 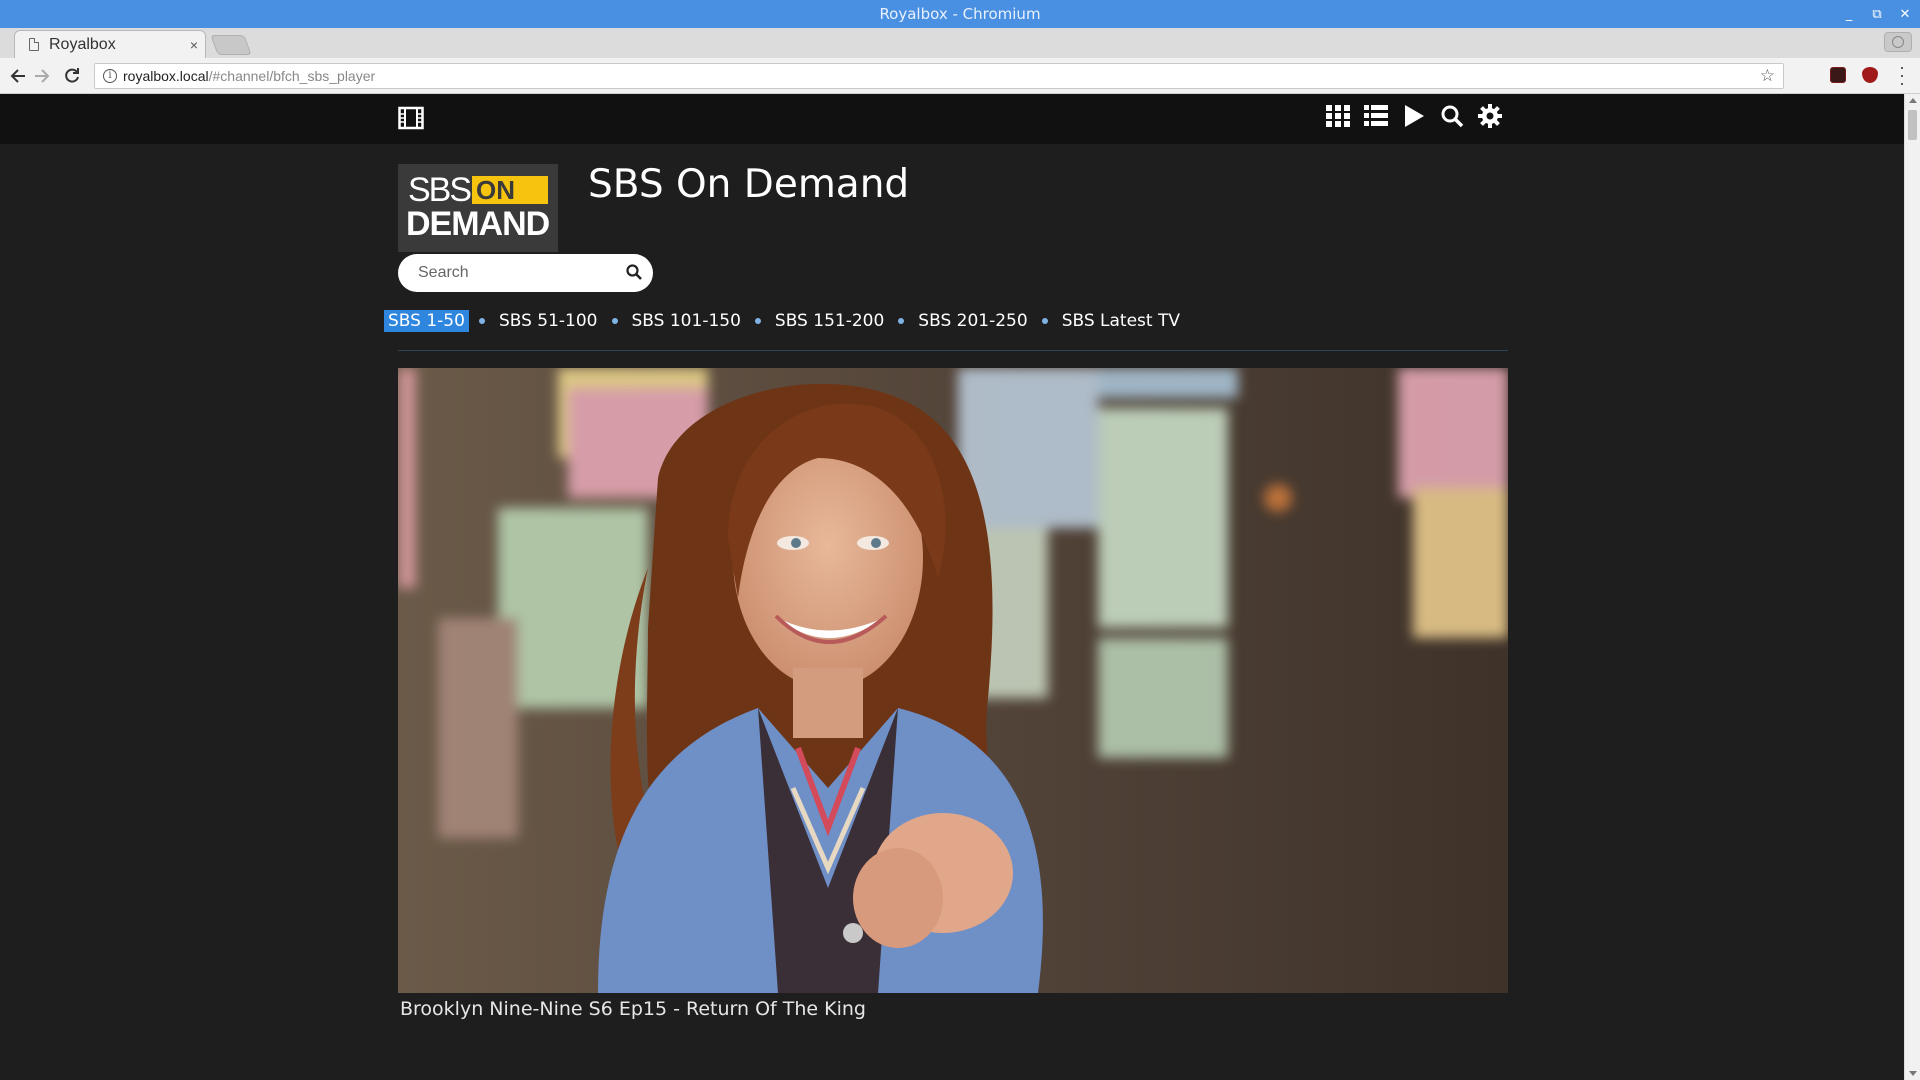 I want to click on url-path: /#channel/bfch_sbs_player, so click(x=292, y=76).